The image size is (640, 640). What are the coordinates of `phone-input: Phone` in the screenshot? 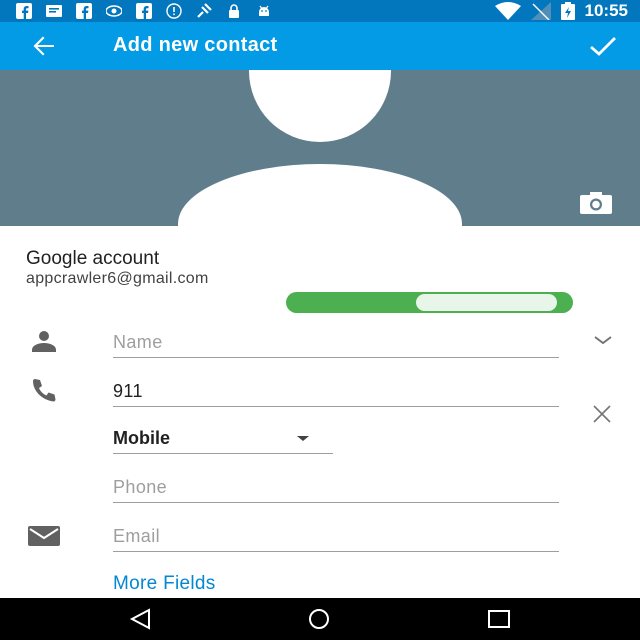 It's located at (336, 487).